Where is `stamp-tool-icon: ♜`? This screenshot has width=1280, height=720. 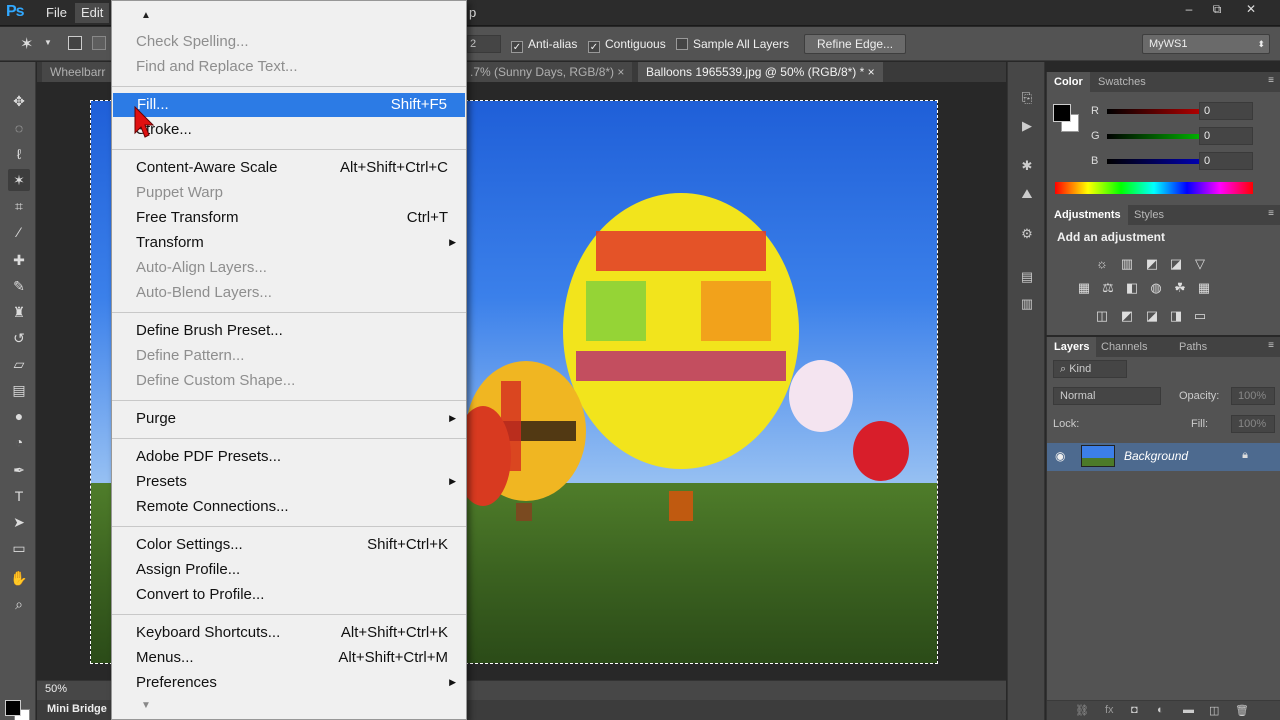
stamp-tool-icon: ♜ is located at coordinates (19, 312).